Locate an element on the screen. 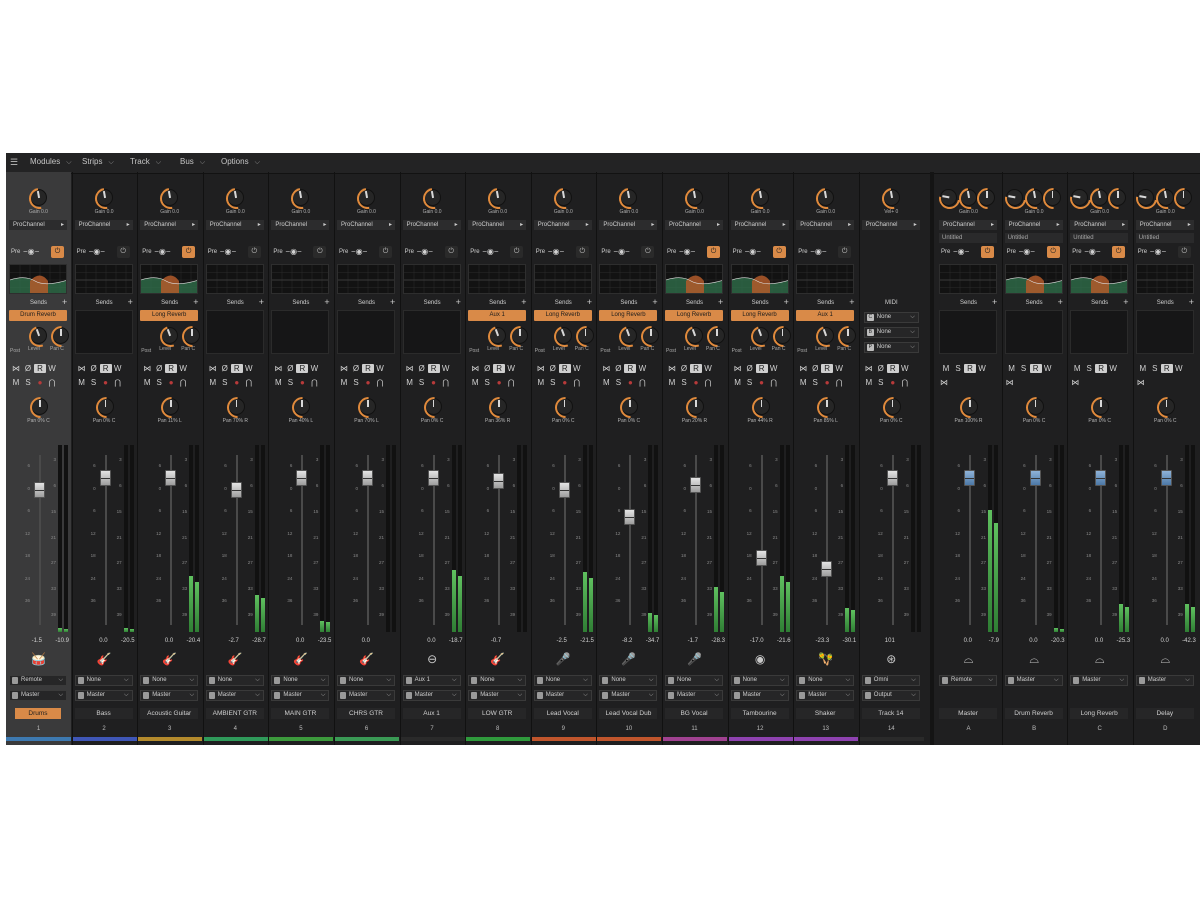 The image size is (1200, 900). output-dropdown: Remote ⌵ is located at coordinates (968, 680).